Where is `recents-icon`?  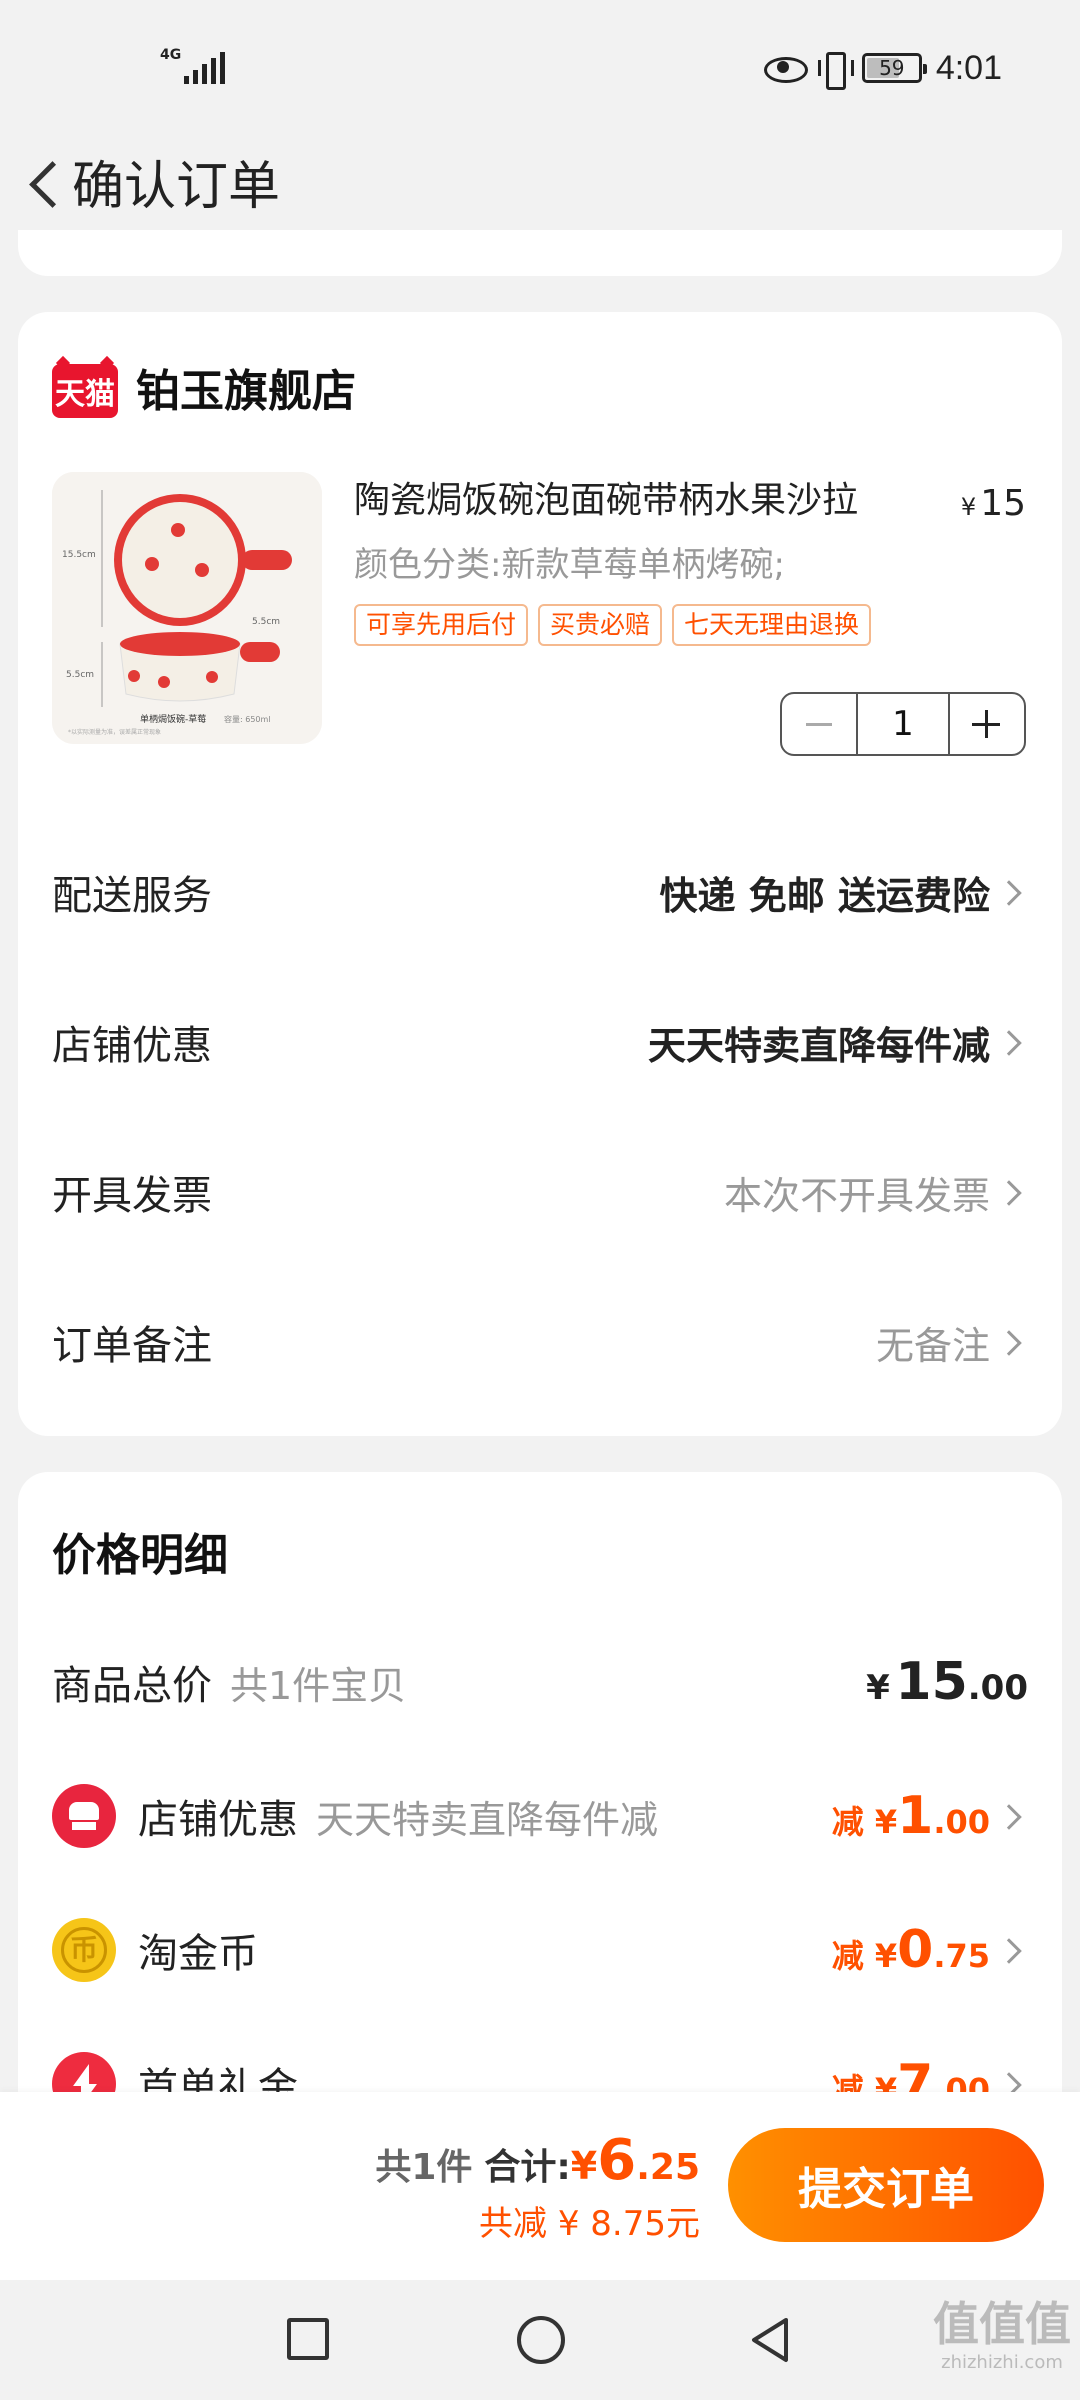 recents-icon is located at coordinates (308, 2339).